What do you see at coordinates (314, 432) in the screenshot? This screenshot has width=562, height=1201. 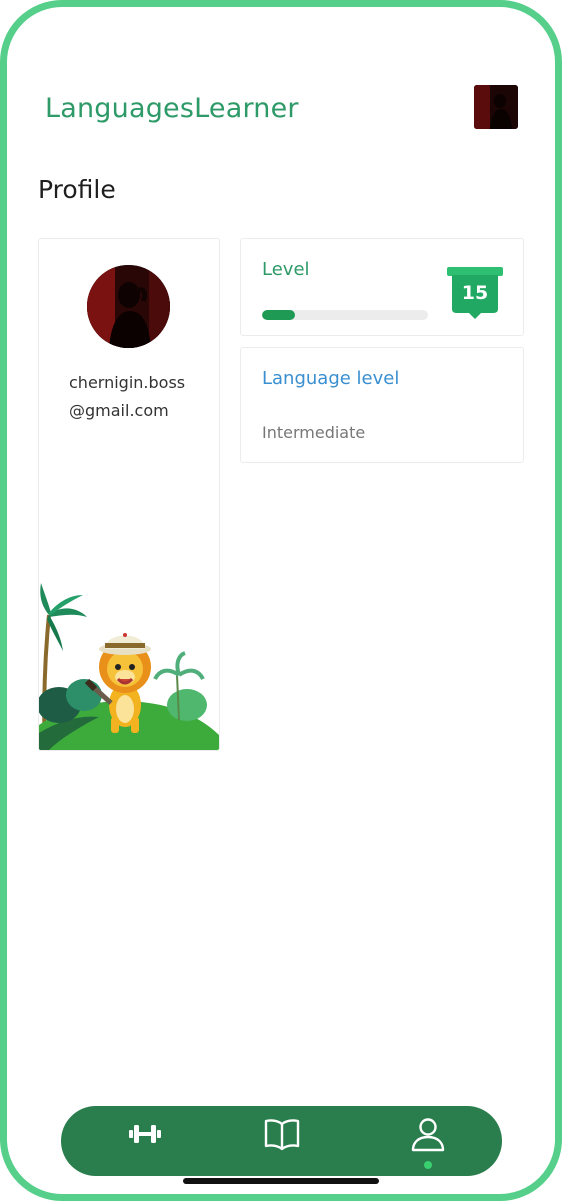 I see `language-level-value: Intermediate` at bounding box center [314, 432].